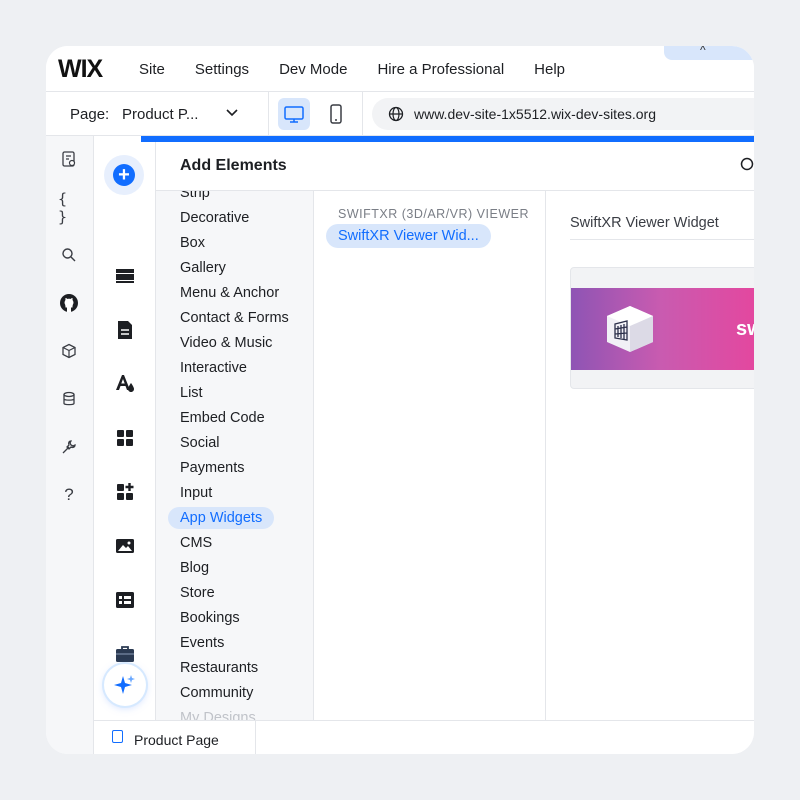  Describe the element at coordinates (219, 668) in the screenshot. I see `category-item-restaurants: Restaurants` at that location.